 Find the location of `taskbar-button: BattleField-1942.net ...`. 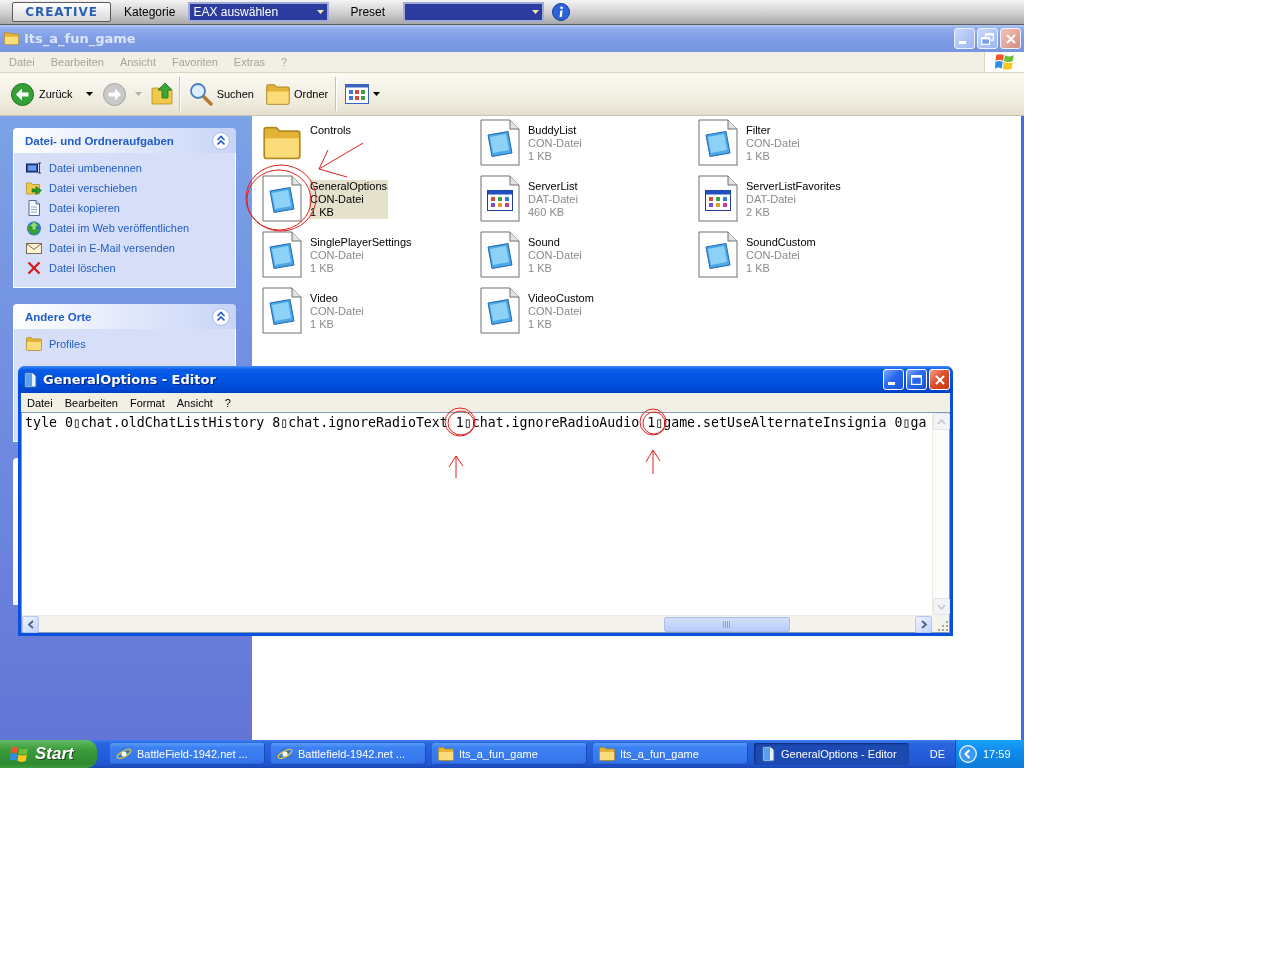

taskbar-button: BattleField-1942.net ... is located at coordinates (187, 754).